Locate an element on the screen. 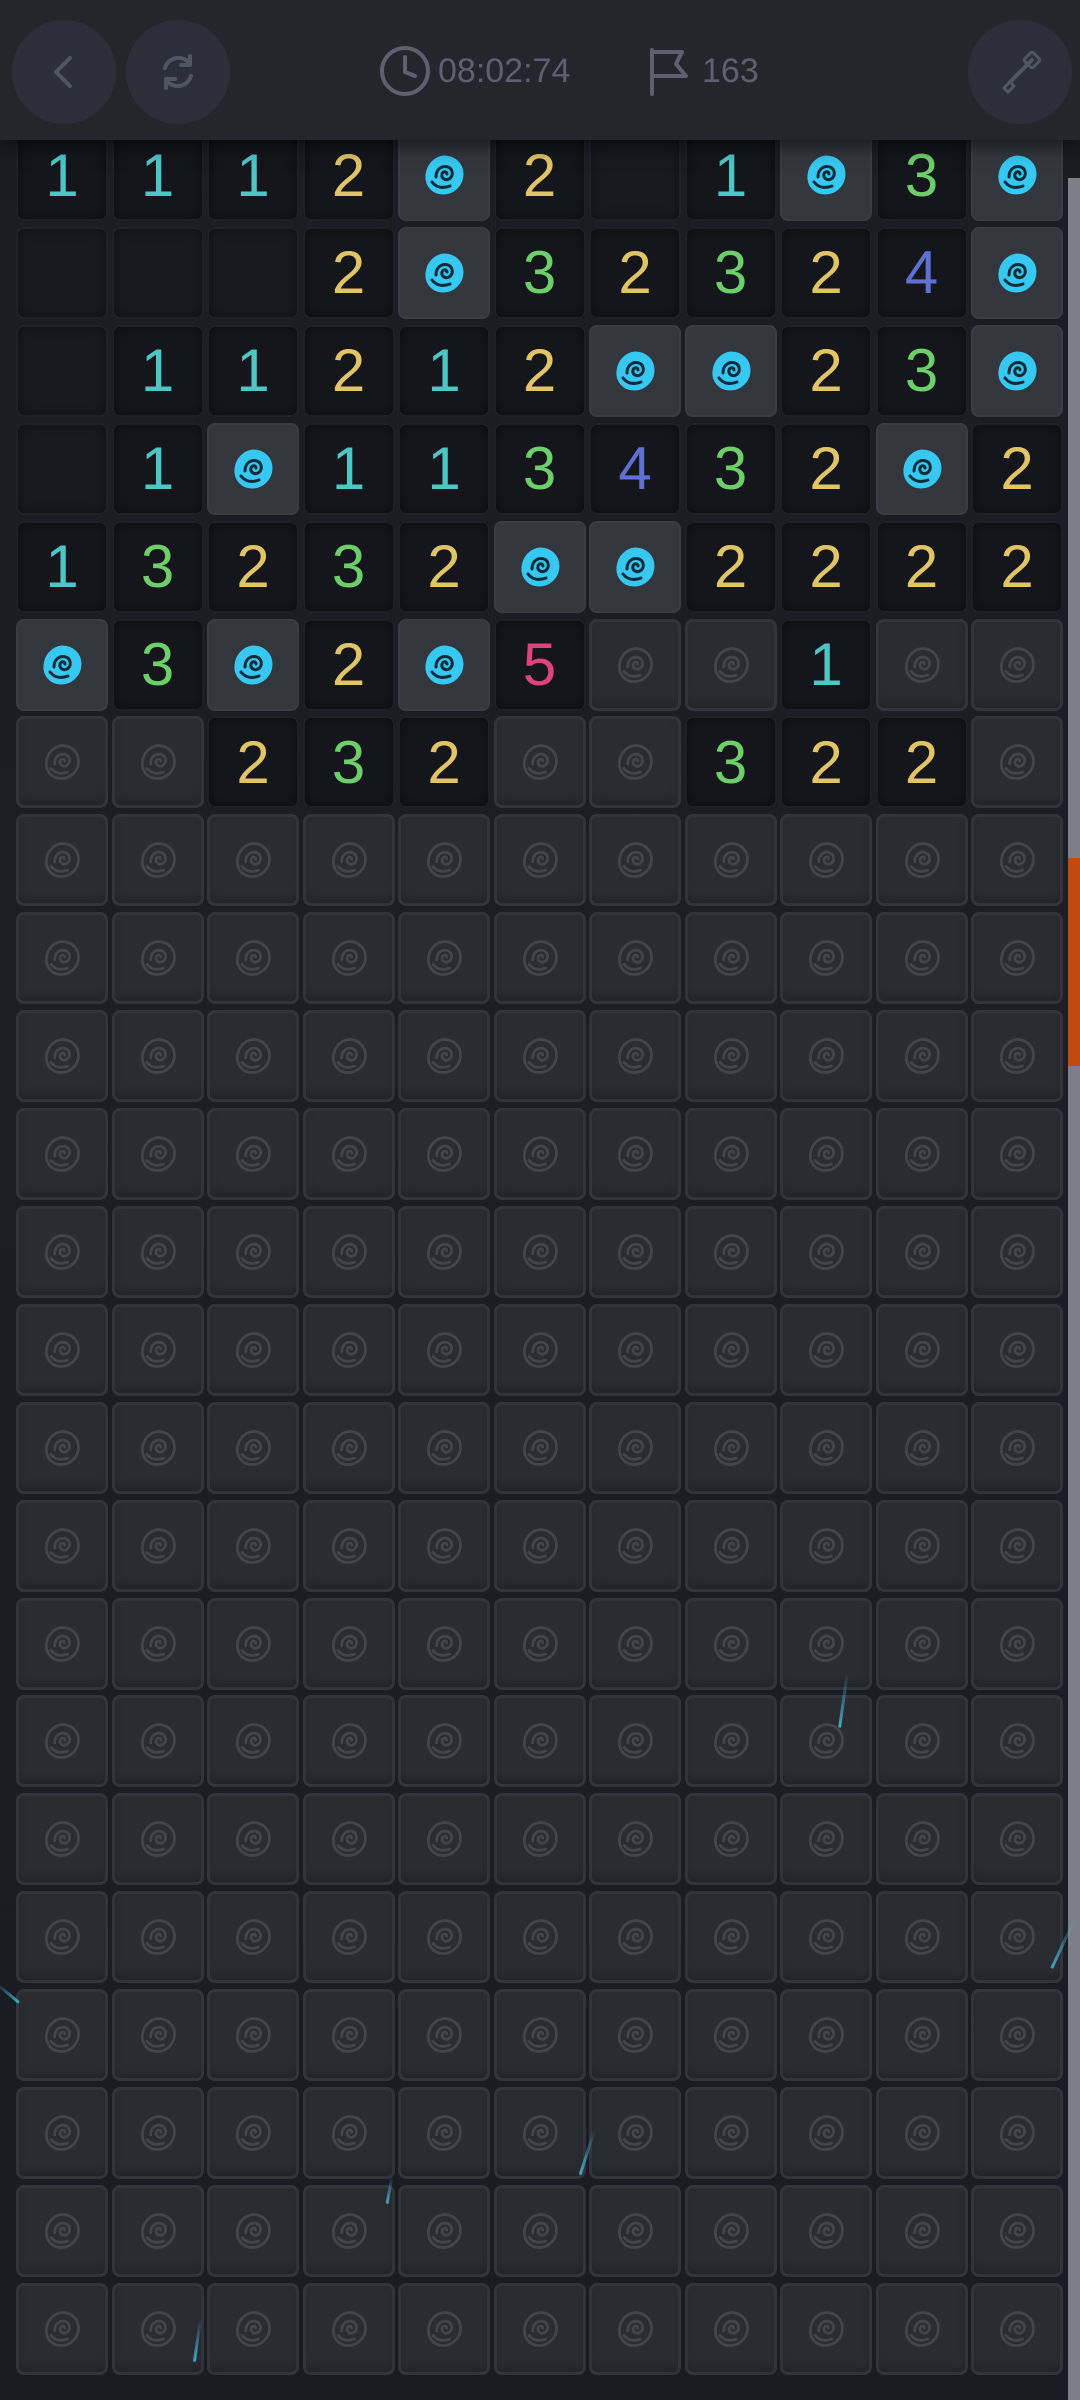 This screenshot has width=1080, height=2400. number-cell: 5 is located at coordinates (539, 664).